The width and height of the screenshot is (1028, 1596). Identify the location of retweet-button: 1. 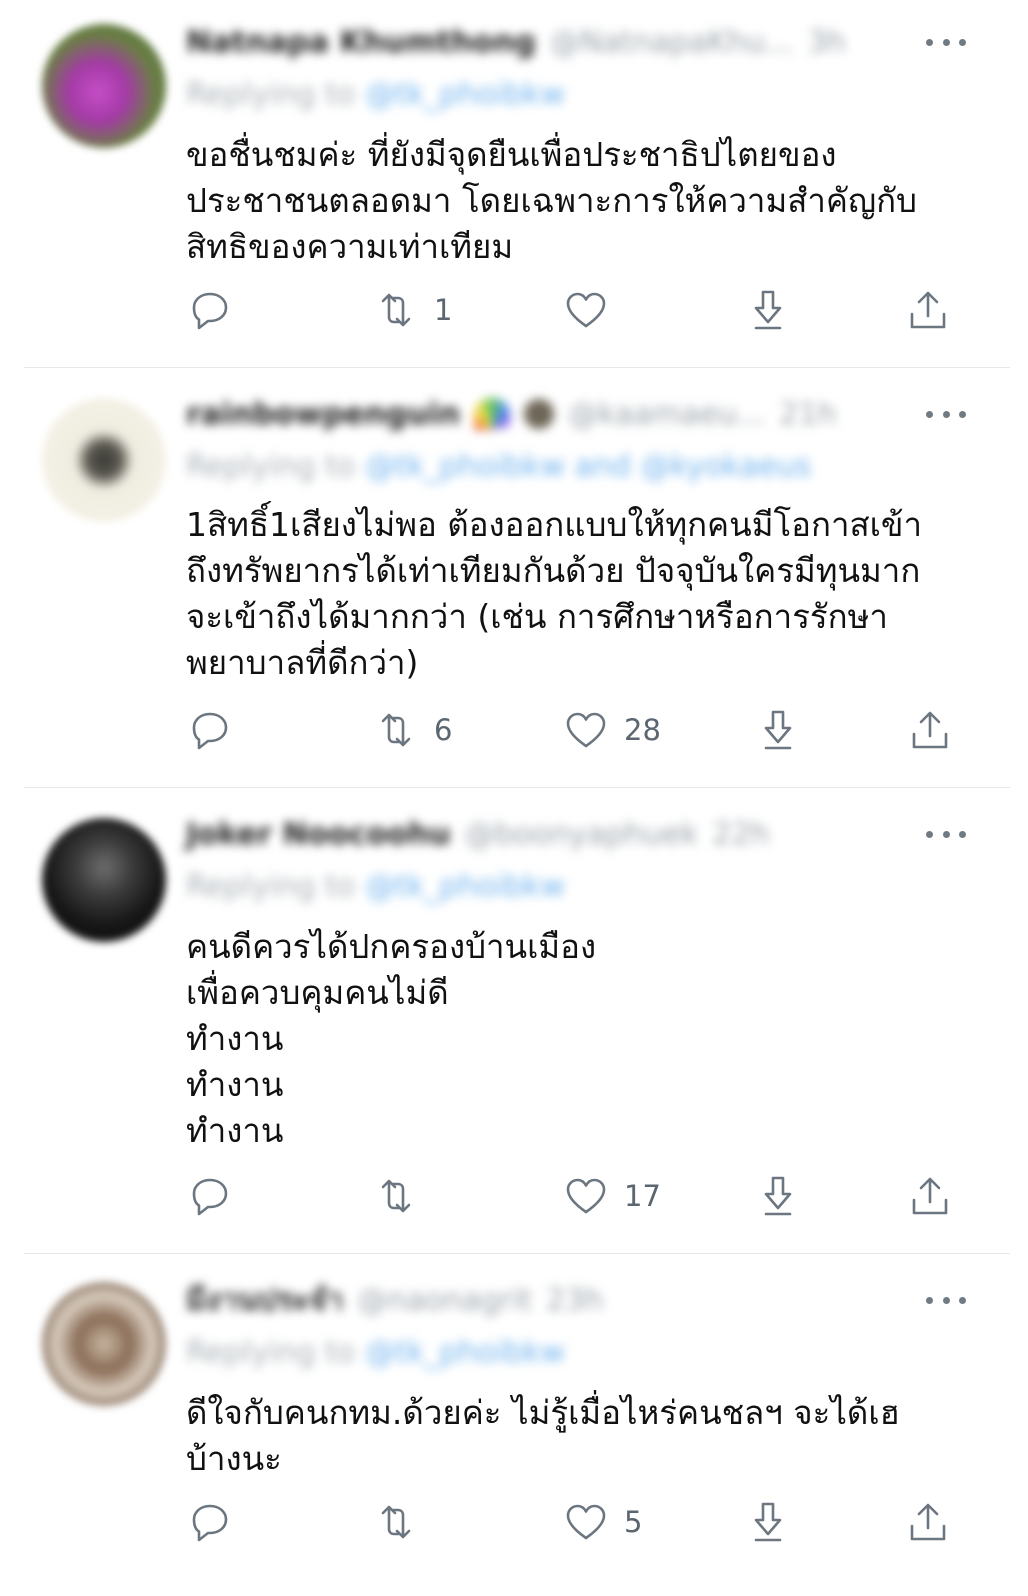
(413, 310).